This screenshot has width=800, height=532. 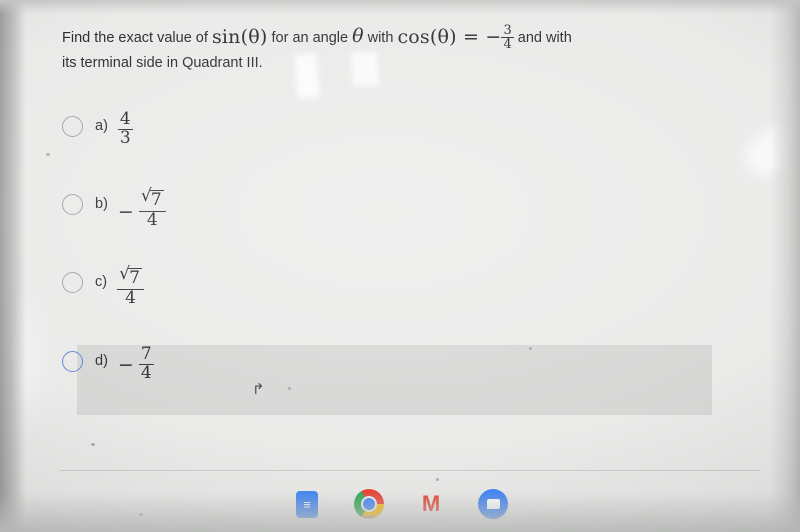 What do you see at coordinates (125, 365) in the screenshot?
I see `option-d-minus-sign: −` at bounding box center [125, 365].